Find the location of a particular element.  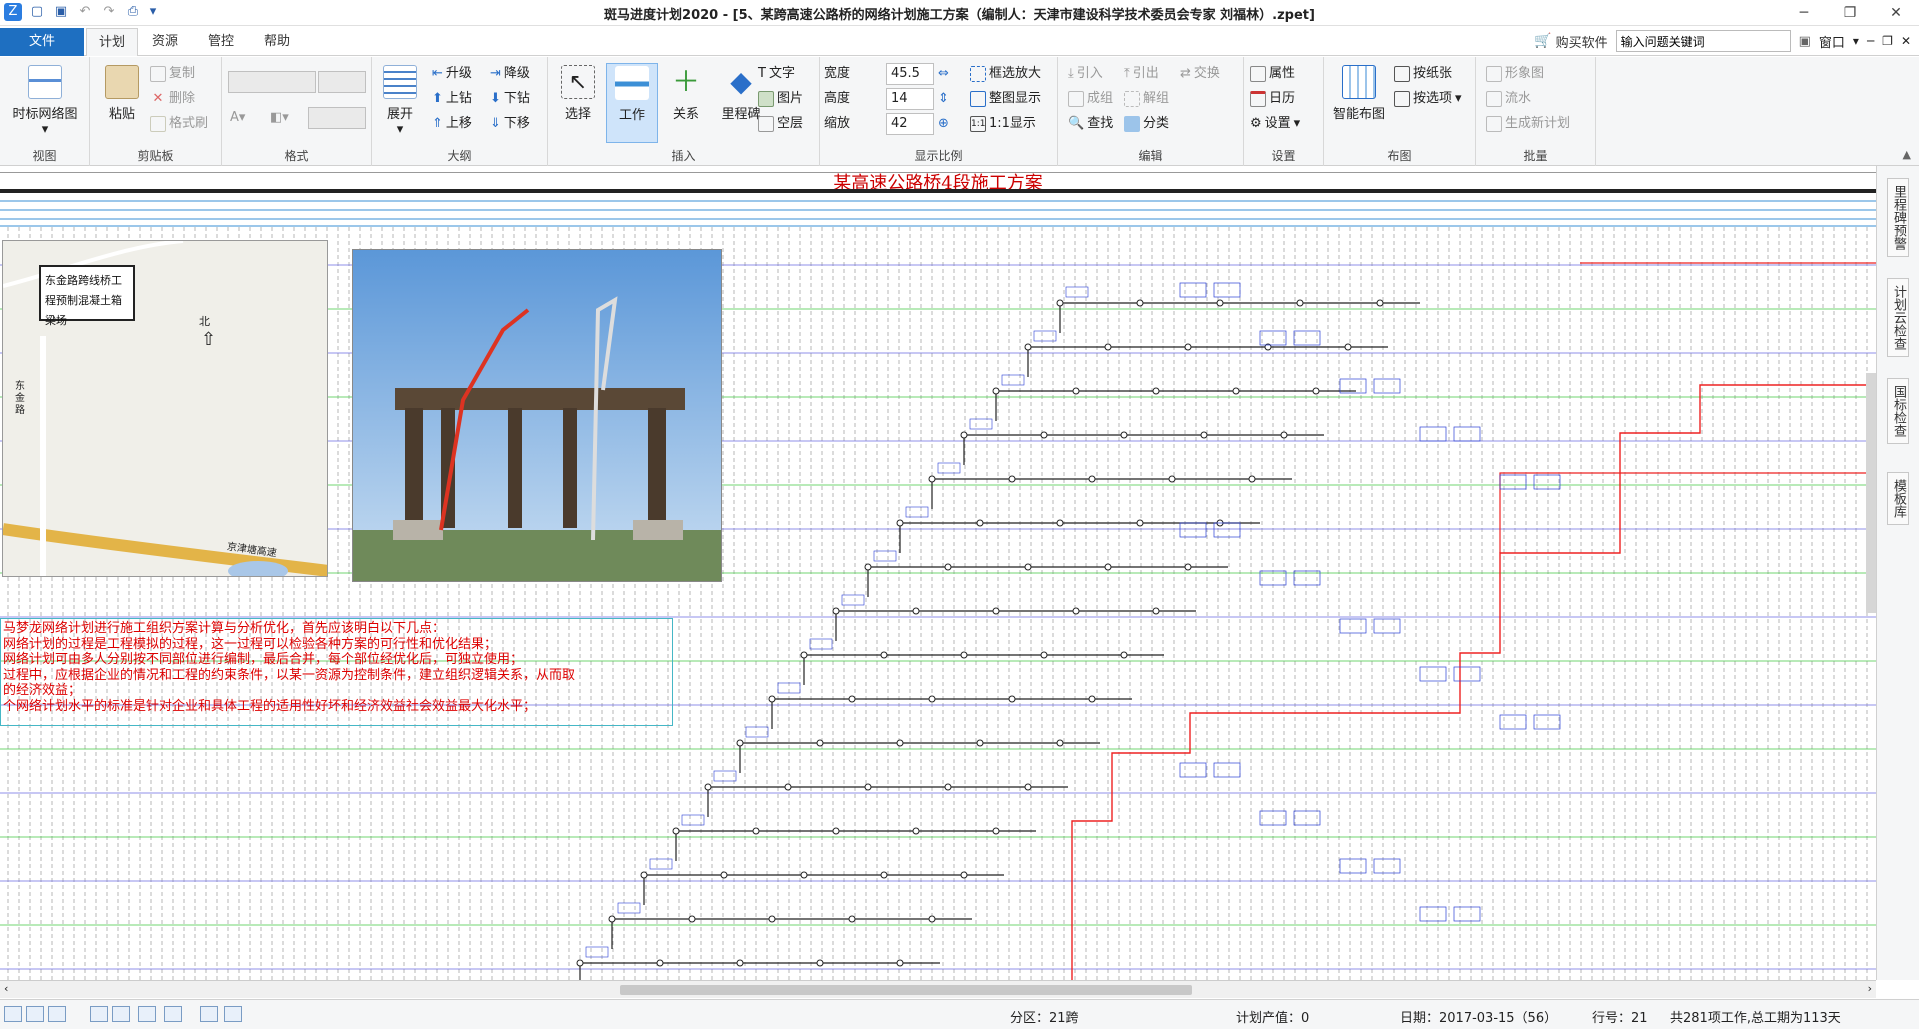

zoom-input: 42 is located at coordinates (910, 124).